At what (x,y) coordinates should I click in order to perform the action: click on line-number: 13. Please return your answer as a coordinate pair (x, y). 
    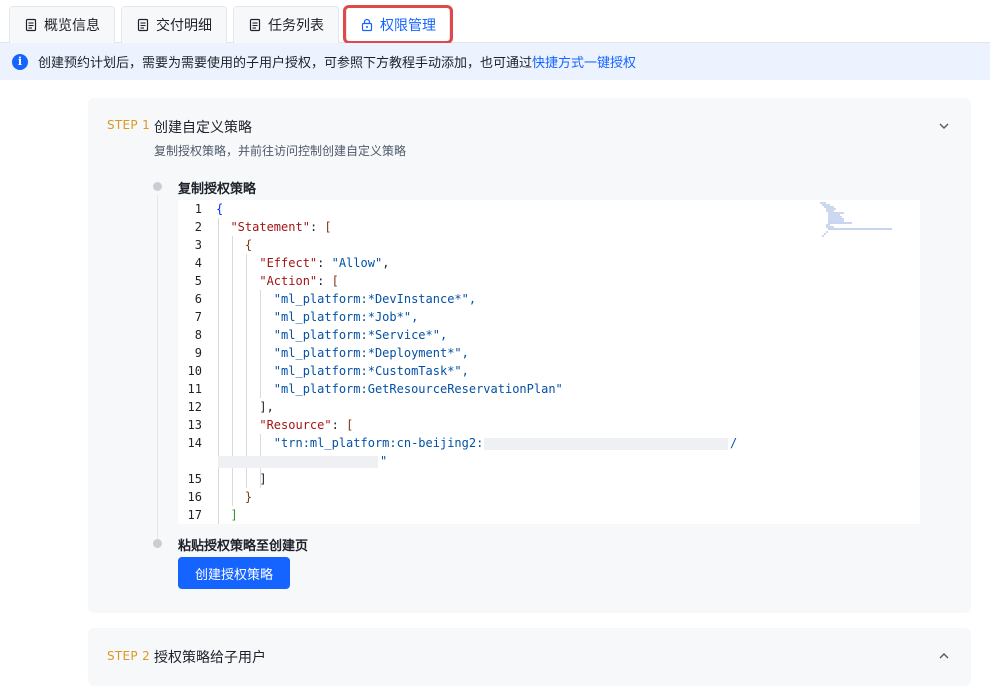
    Looking at the image, I should click on (194, 425).